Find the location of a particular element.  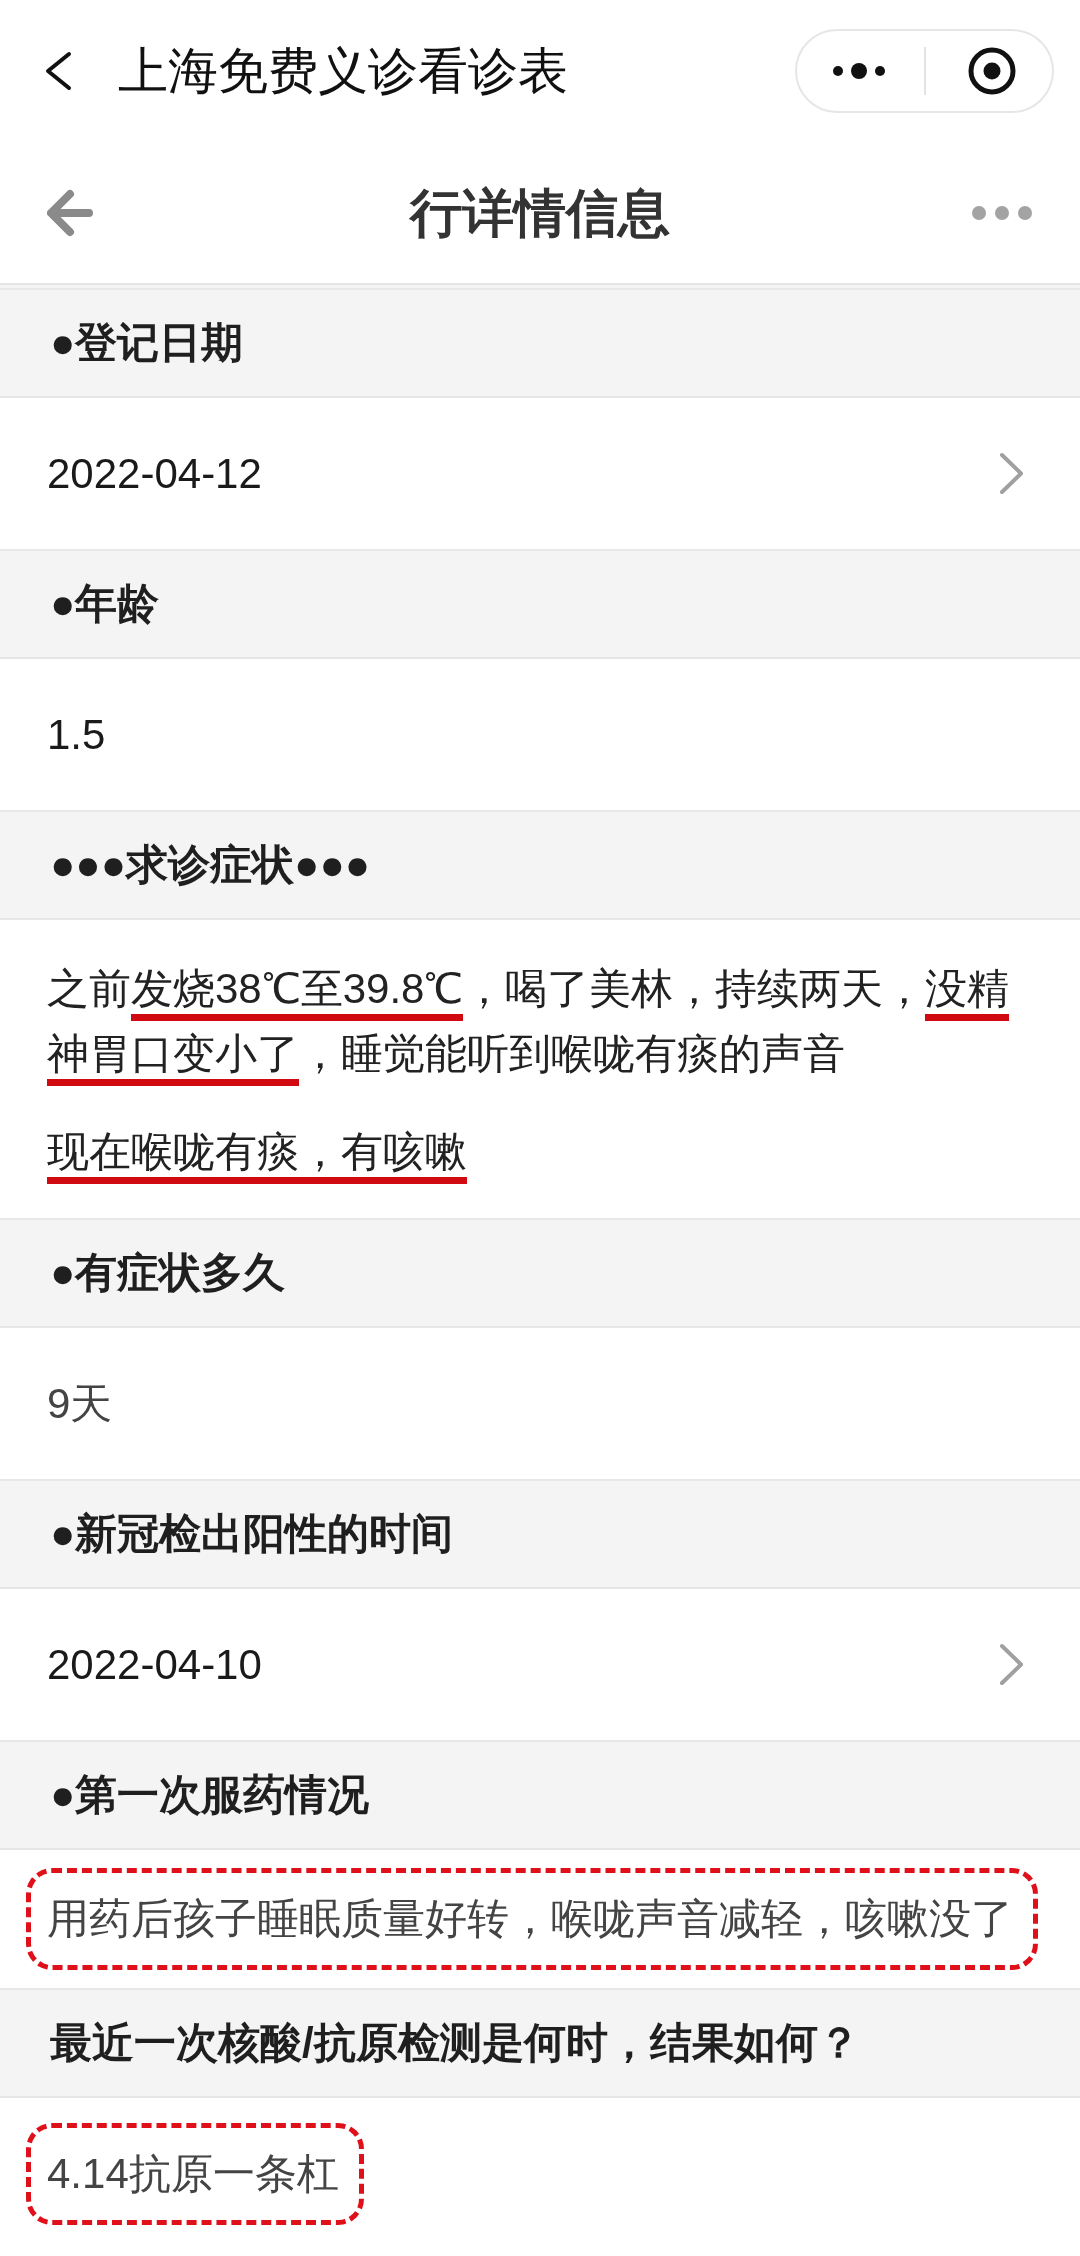

answer-text: 之前发烧38℃至39.8℃，喝了美林，持续两天，没精神胃口变小了，睡觉能听到喉咙有痰的声音 is located at coordinates (539, 1021).